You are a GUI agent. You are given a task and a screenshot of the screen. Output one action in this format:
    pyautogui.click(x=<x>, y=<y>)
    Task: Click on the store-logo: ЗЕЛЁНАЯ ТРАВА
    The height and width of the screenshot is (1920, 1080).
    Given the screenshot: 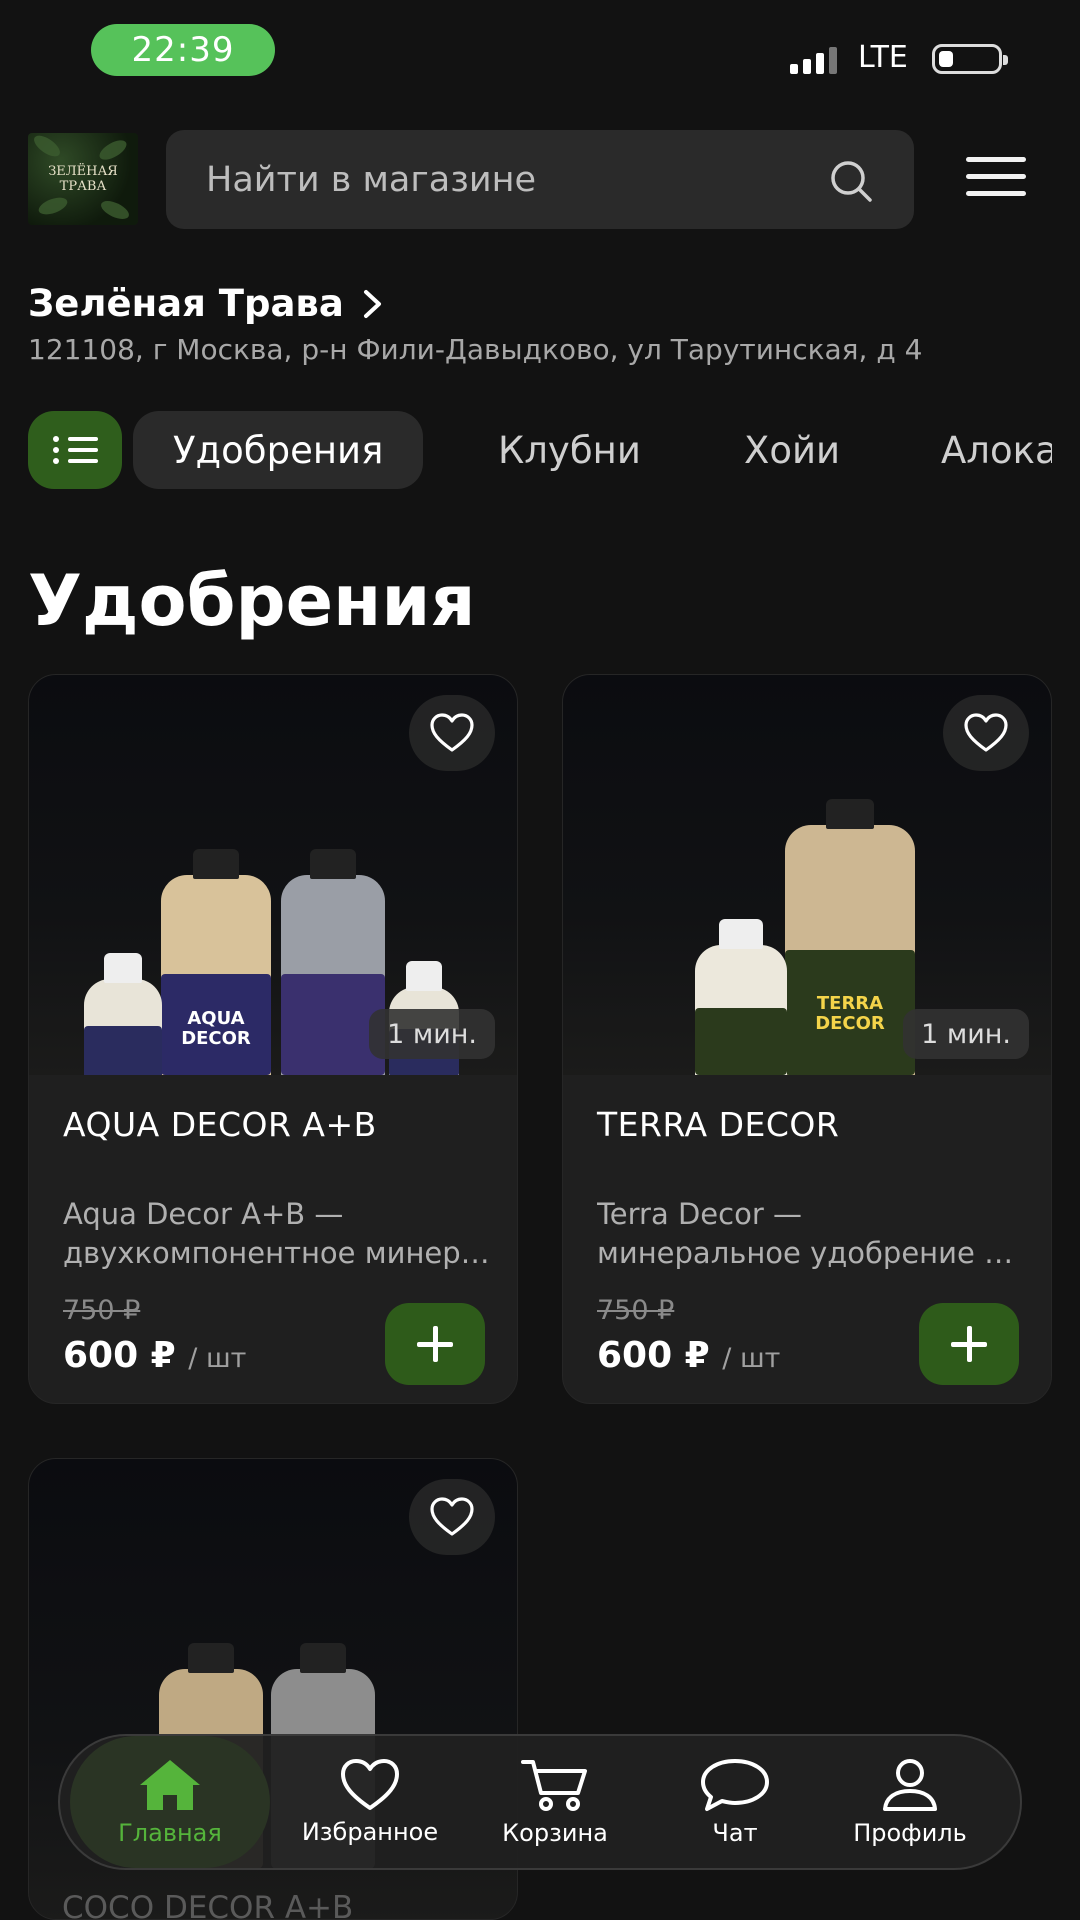 What is the action you would take?
    pyautogui.click(x=83, y=179)
    